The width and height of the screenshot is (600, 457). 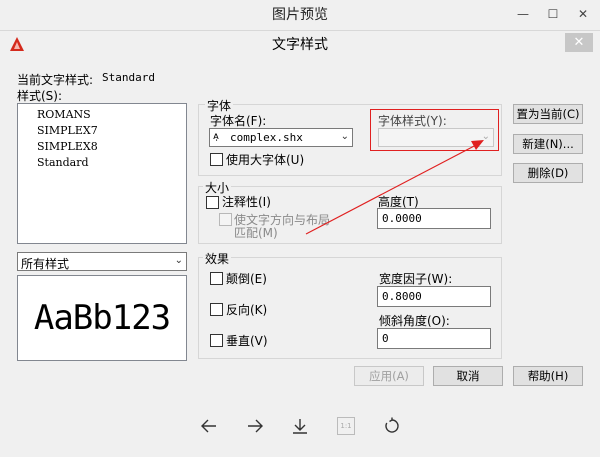 I want to click on arrow-right-icon, so click(x=255, y=426).